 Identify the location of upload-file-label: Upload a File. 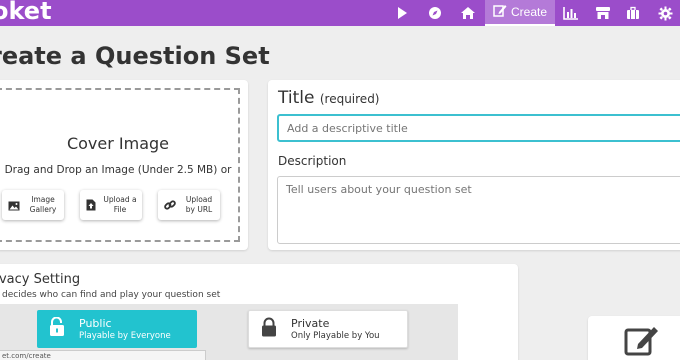
(120, 204).